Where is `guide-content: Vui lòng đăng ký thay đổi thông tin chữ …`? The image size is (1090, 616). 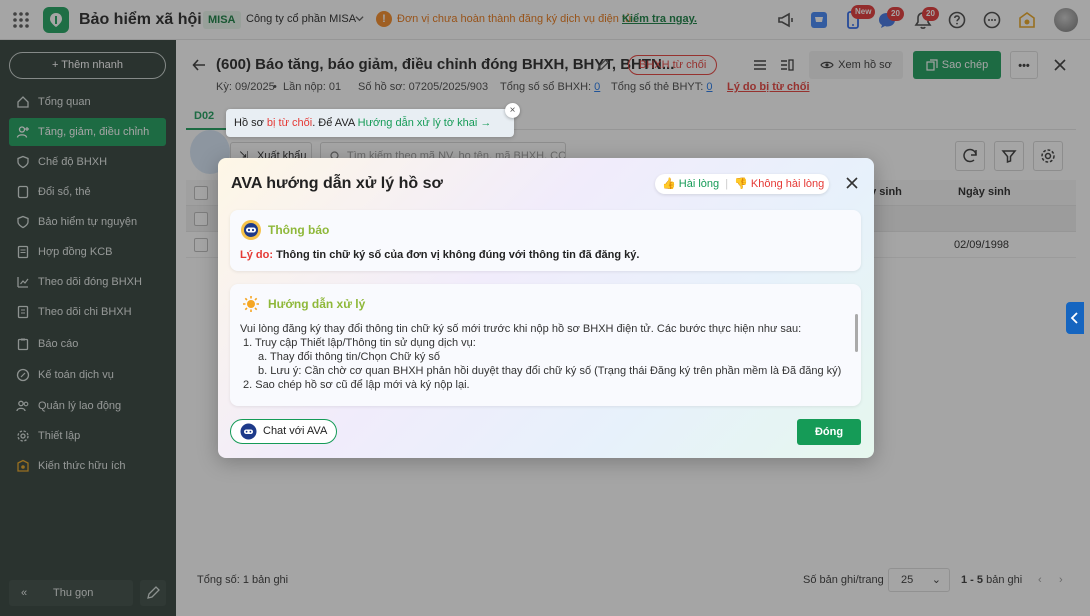 guide-content: Vui lòng đăng ký thay đổi thông tin chữ … is located at coordinates (540, 357).